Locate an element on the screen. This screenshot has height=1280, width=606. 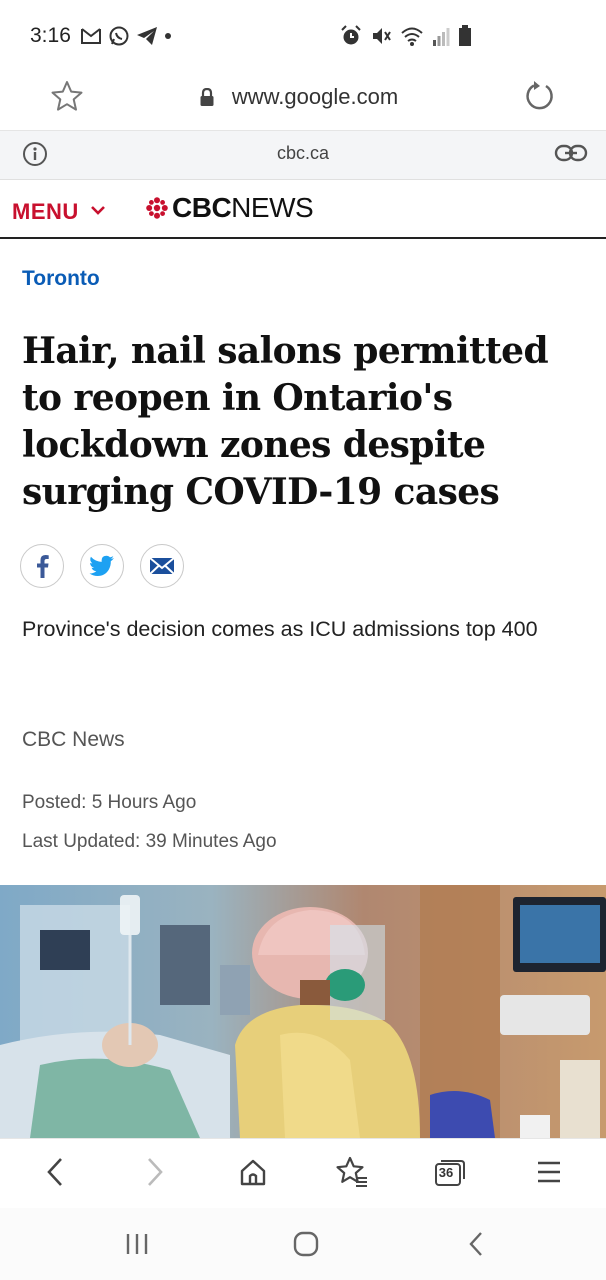
url-text: www.google.com is located at coordinates (315, 96).